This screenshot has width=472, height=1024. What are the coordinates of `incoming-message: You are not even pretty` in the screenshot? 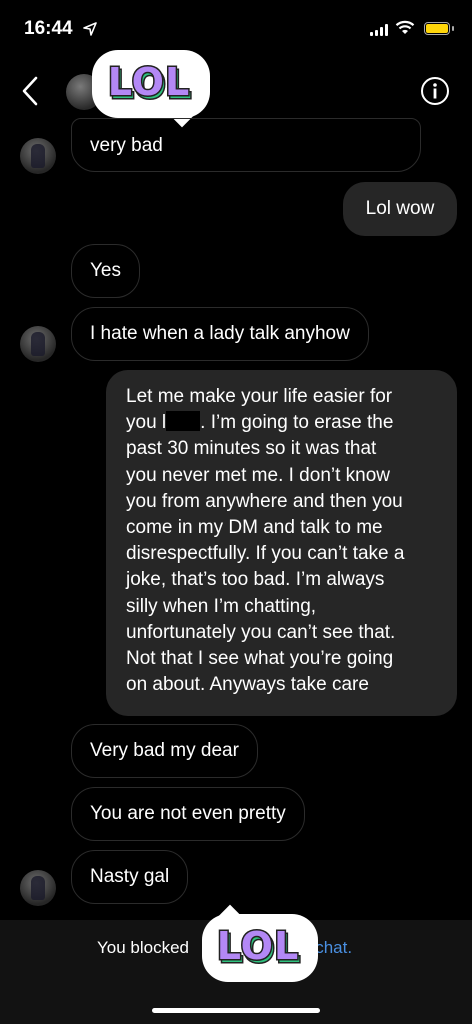 It's located at (188, 814).